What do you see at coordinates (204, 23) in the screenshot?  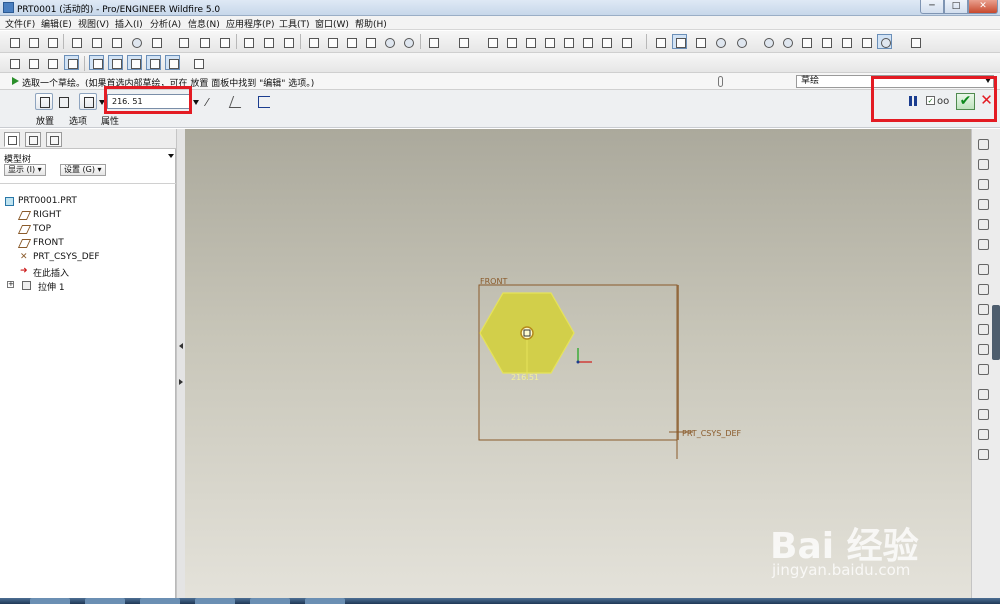 I see `menu-info: 信息(N)` at bounding box center [204, 23].